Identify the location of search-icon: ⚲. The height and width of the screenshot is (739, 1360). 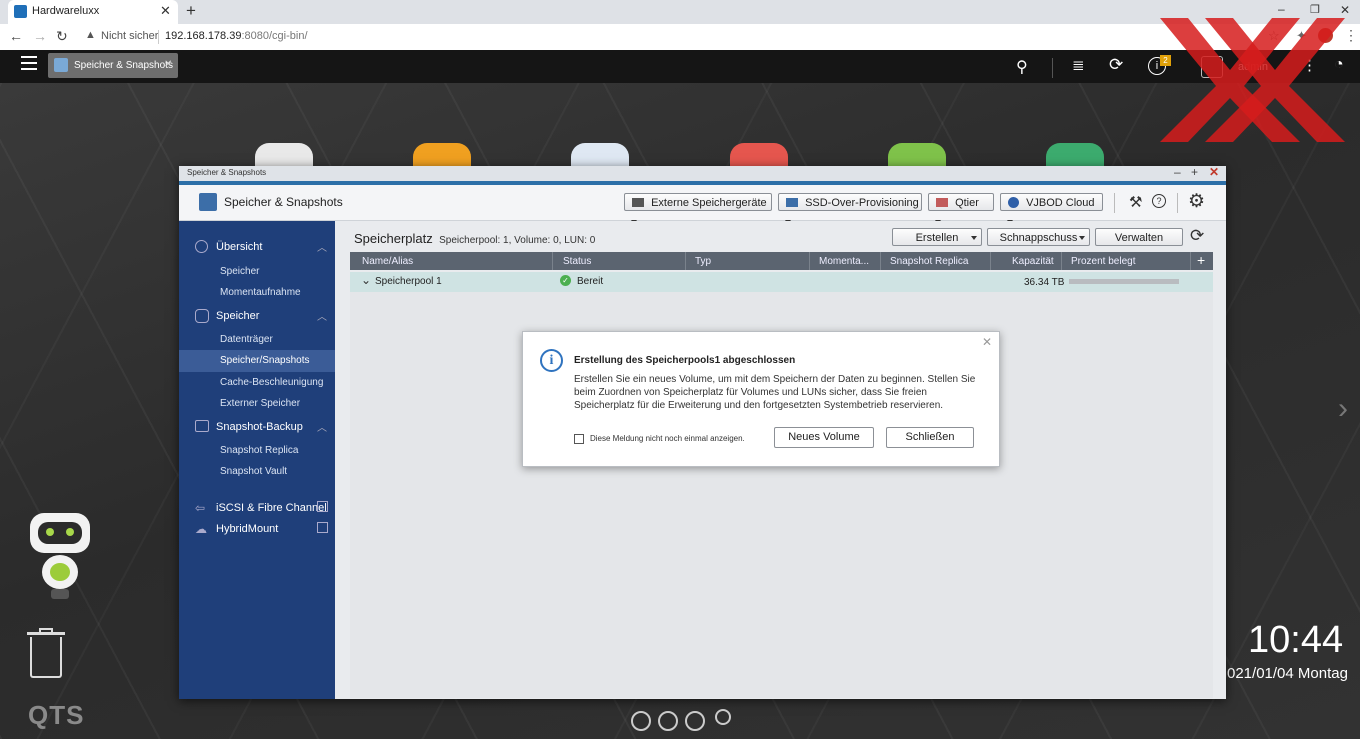
(1022, 67).